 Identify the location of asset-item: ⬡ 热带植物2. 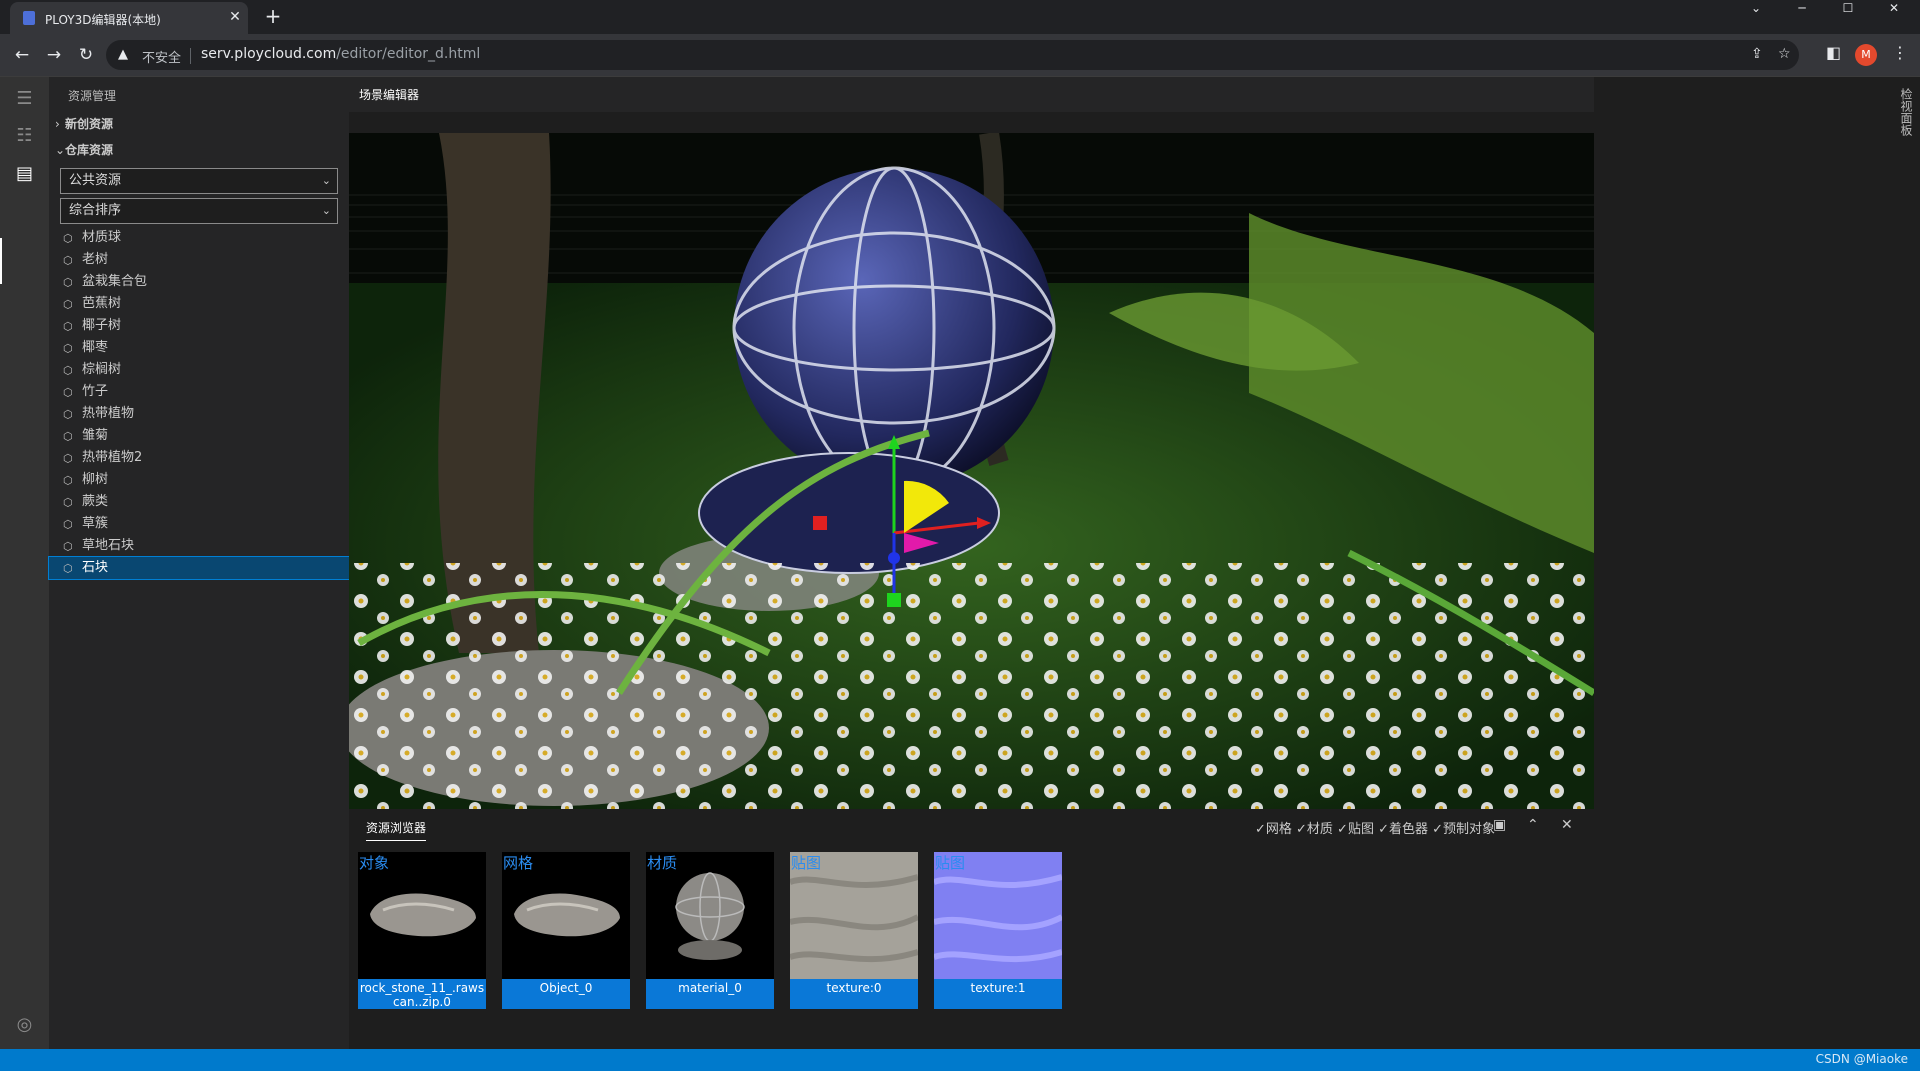
(199, 458).